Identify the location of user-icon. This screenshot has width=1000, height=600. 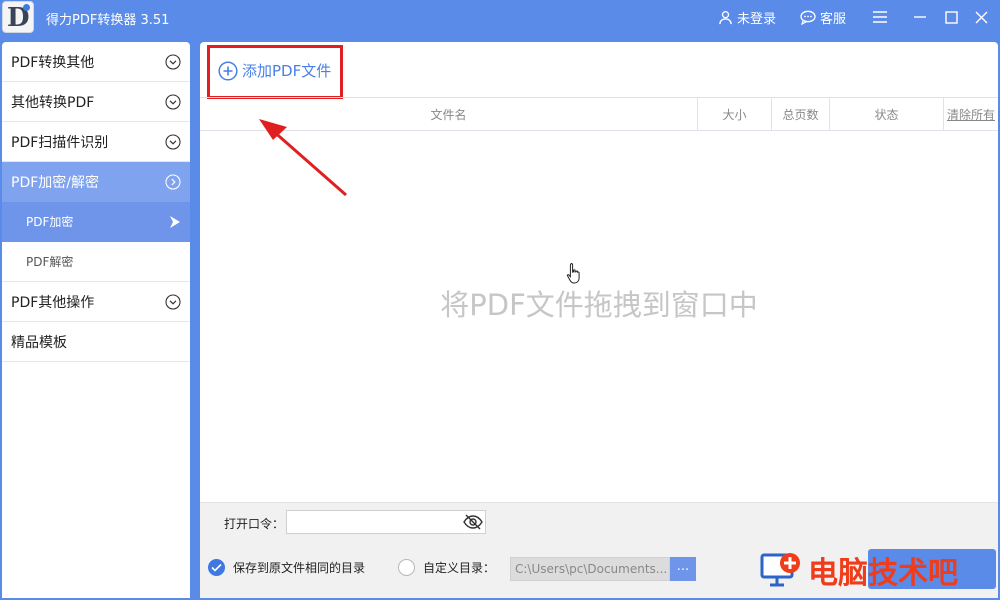
(725, 18).